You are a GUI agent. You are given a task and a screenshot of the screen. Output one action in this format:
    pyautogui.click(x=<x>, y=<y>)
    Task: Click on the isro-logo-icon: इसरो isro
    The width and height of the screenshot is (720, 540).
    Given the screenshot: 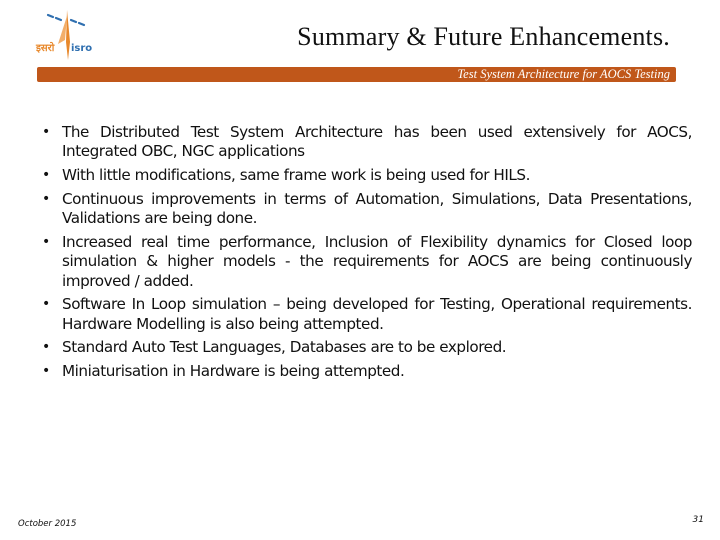 What is the action you would take?
    pyautogui.click(x=63, y=35)
    